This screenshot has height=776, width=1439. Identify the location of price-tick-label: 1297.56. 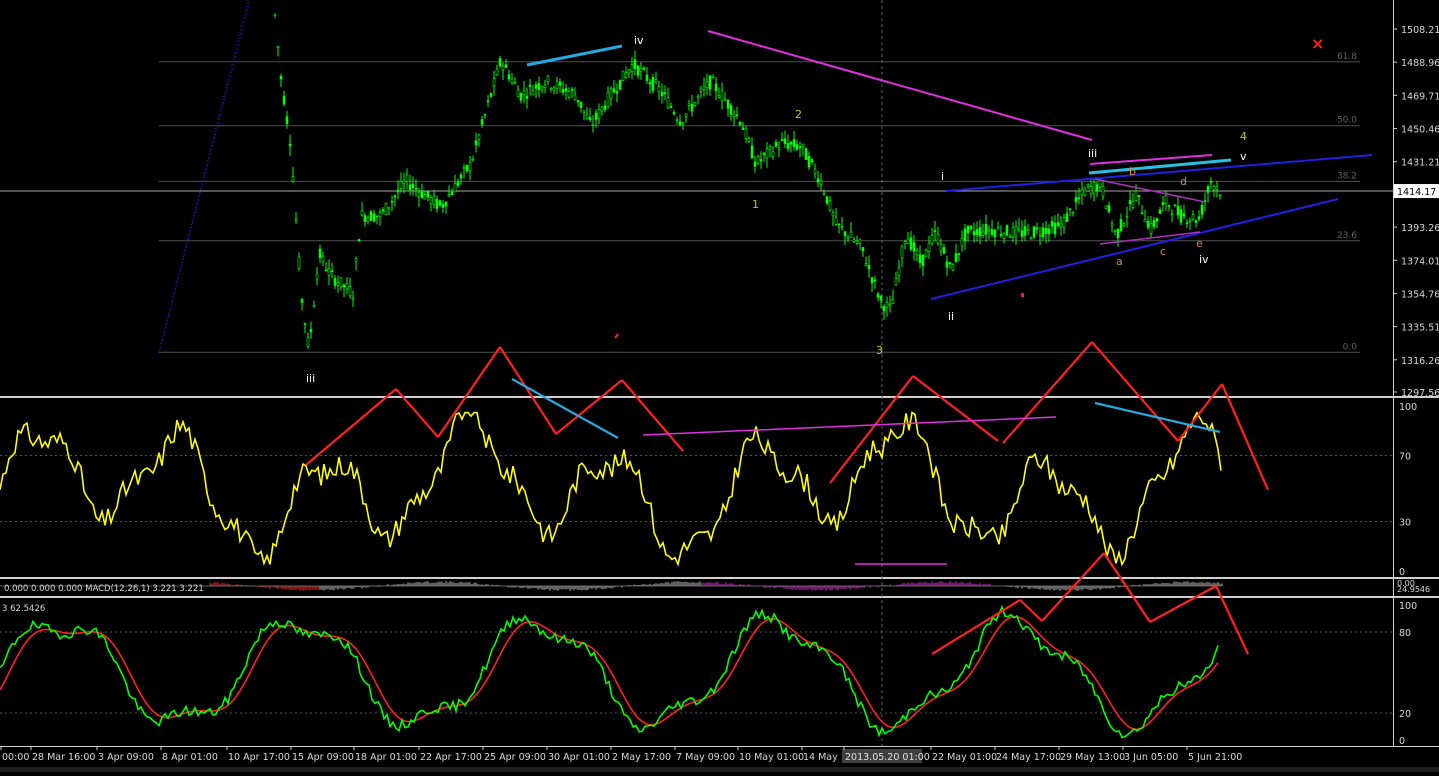
(1420, 393).